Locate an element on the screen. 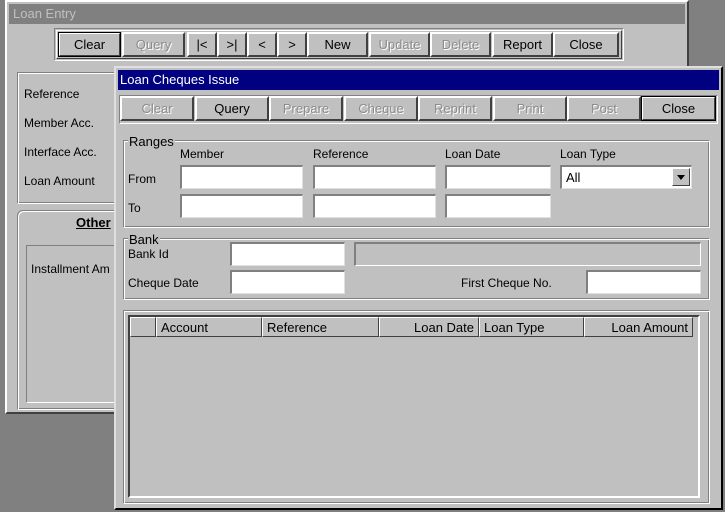 The height and width of the screenshot is (512, 725). loan-entry-update-button-label: Update is located at coordinates (399, 44).